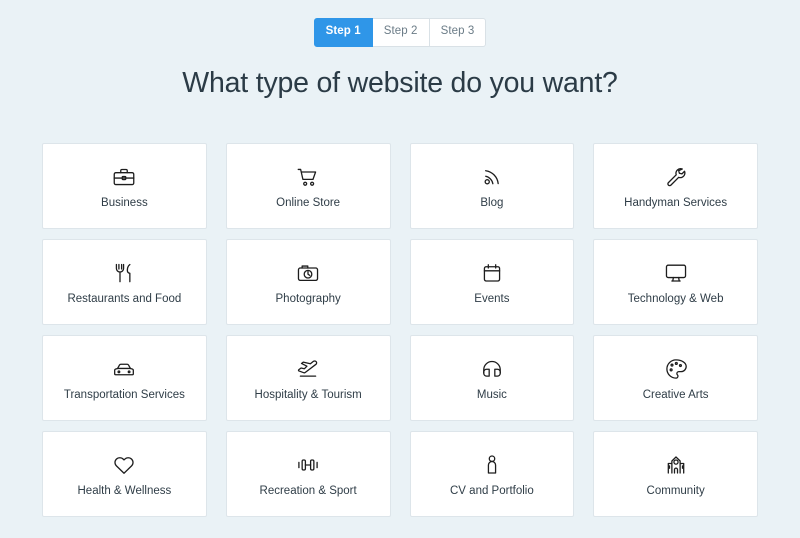 The image size is (800, 538). What do you see at coordinates (124, 202) in the screenshot?
I see `category-card-label: Business` at bounding box center [124, 202].